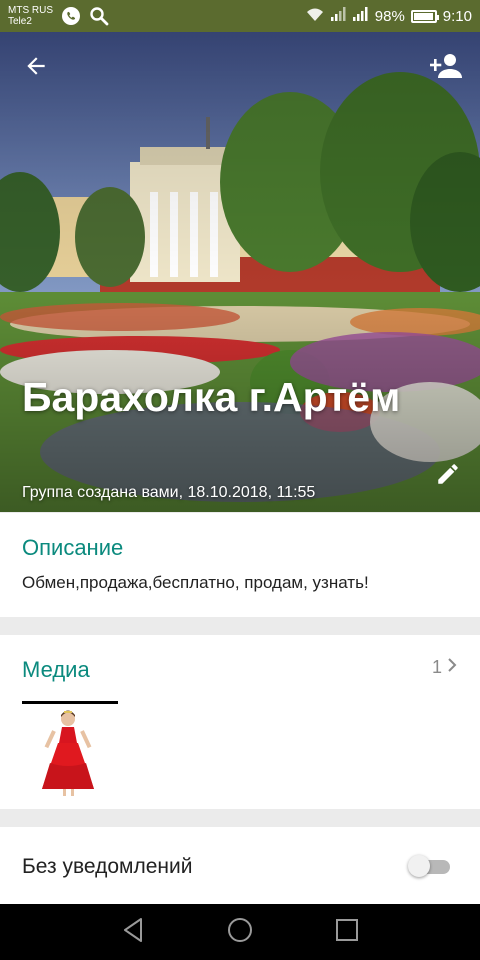  I want to click on signal-icon, so click(338, 16).